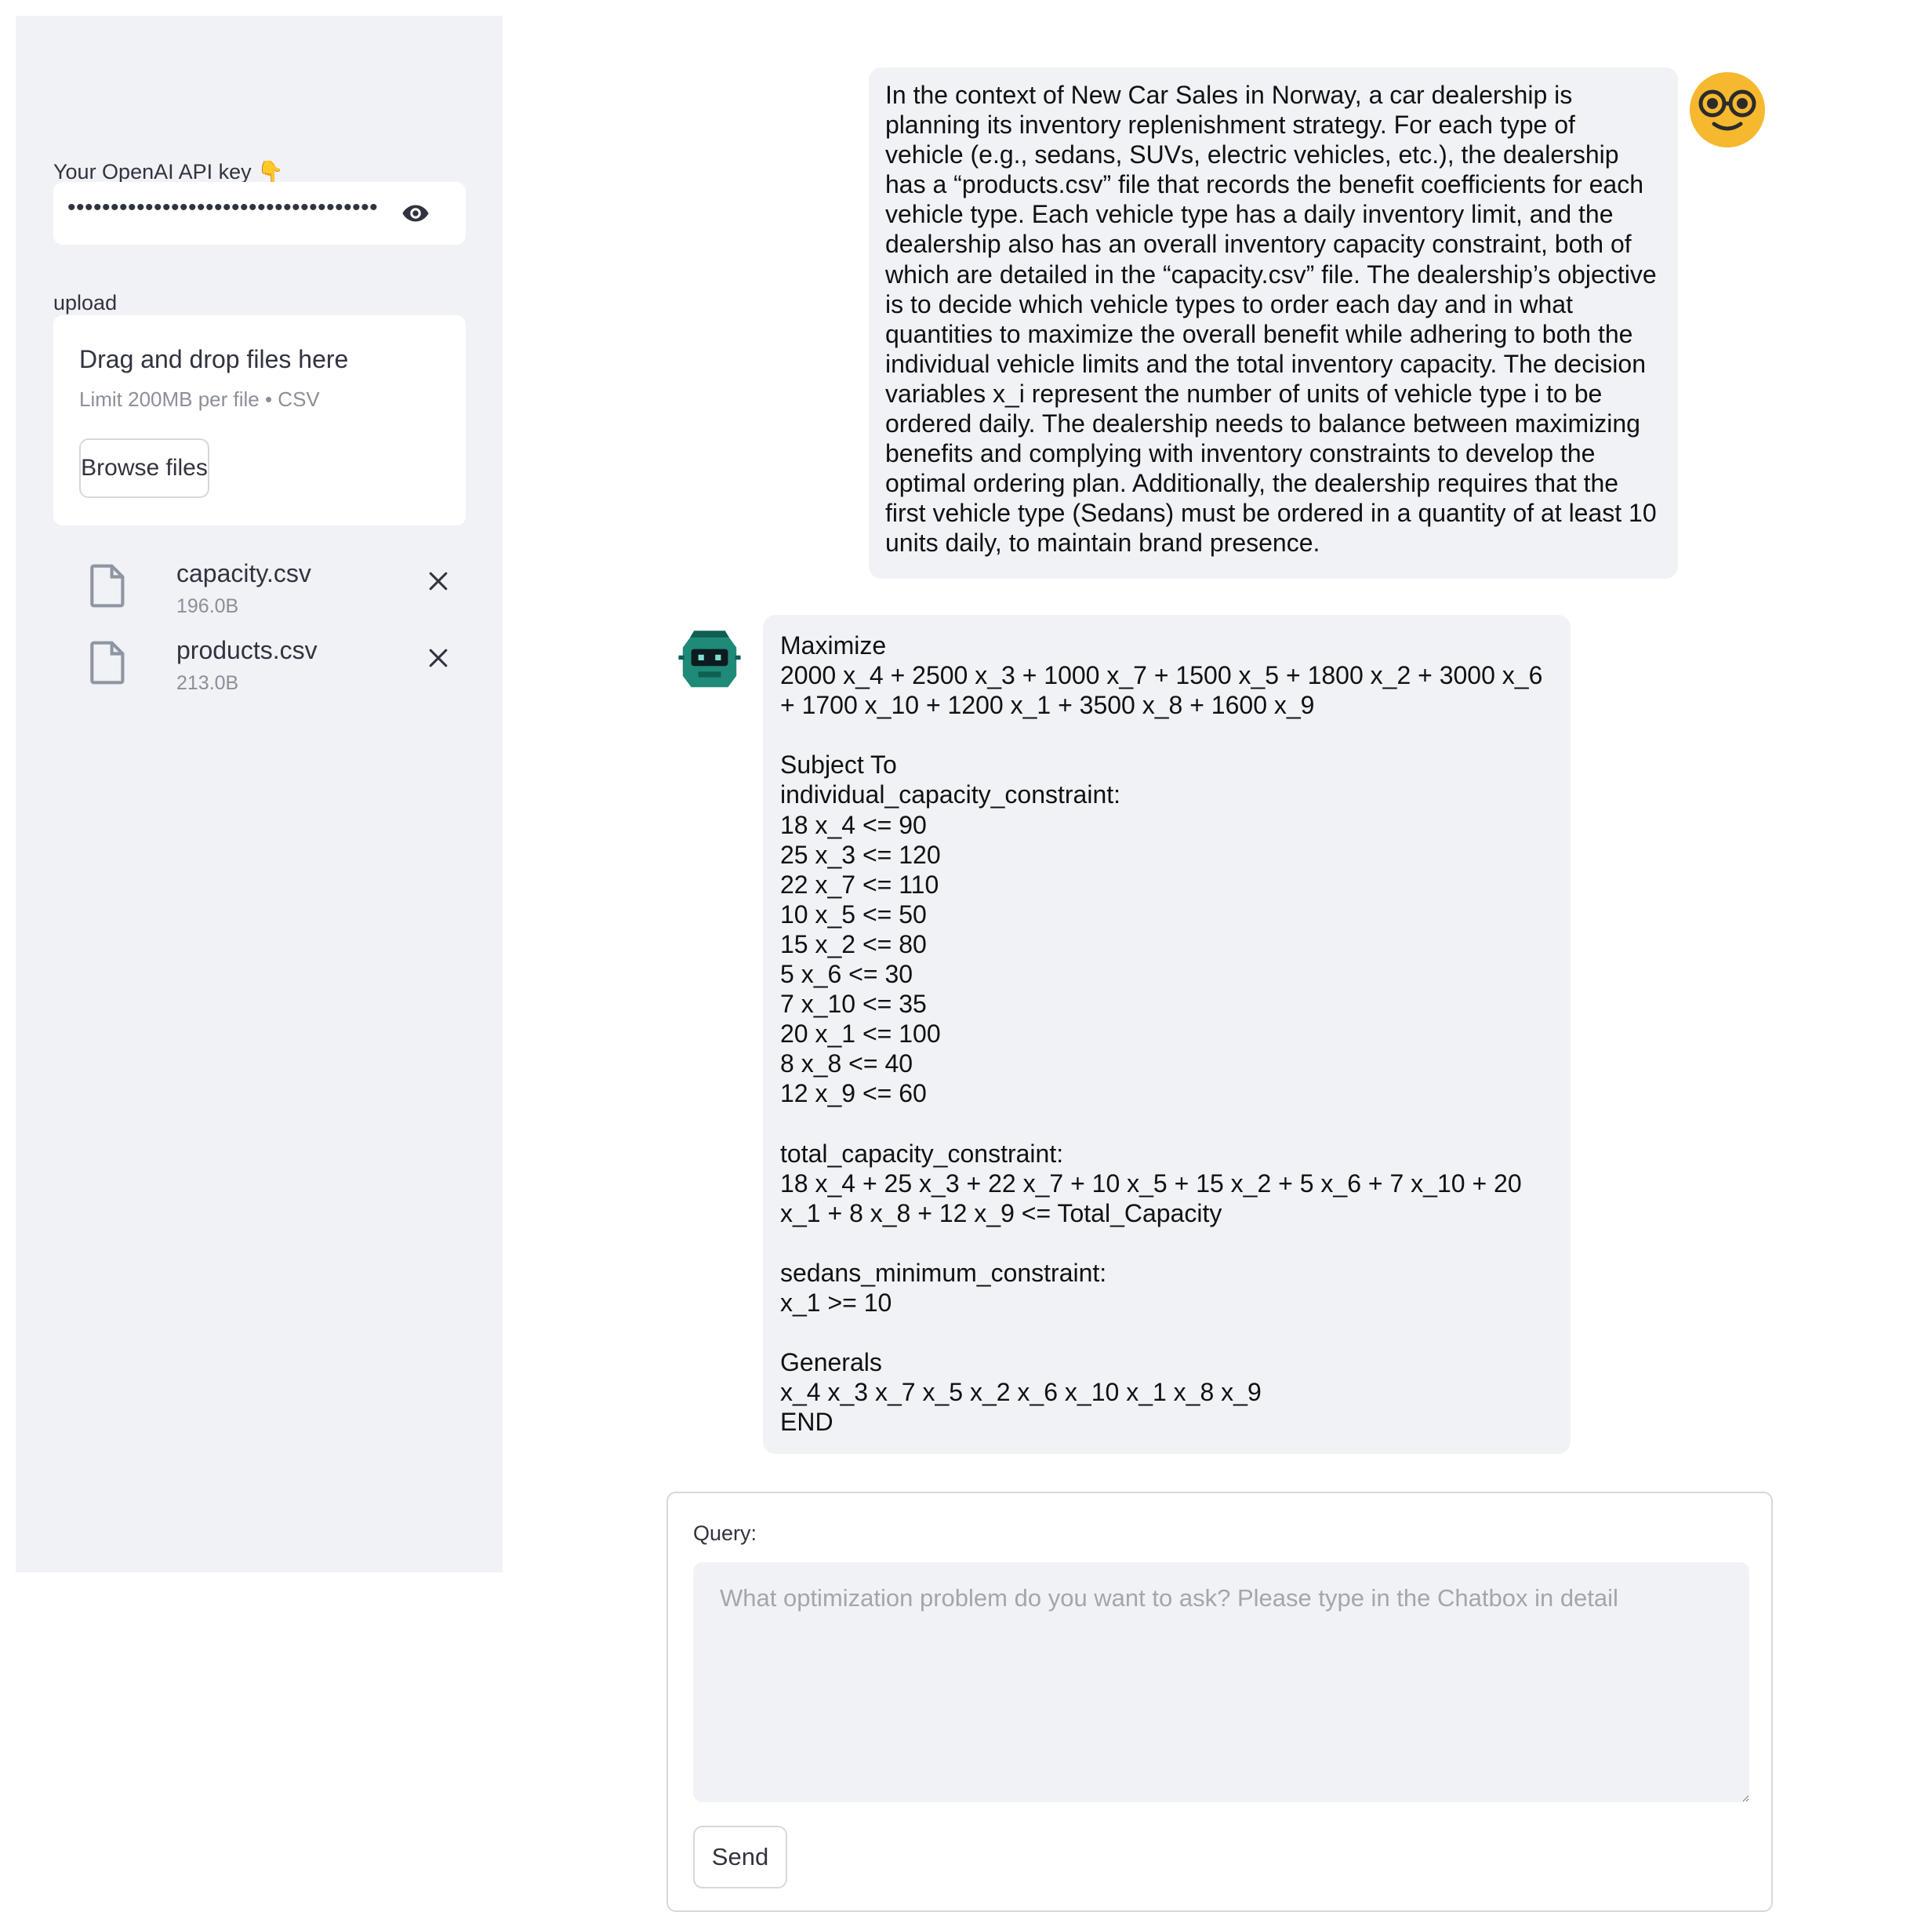 This screenshot has width=1932, height=1912. I want to click on upload-label: upload, so click(85, 302).